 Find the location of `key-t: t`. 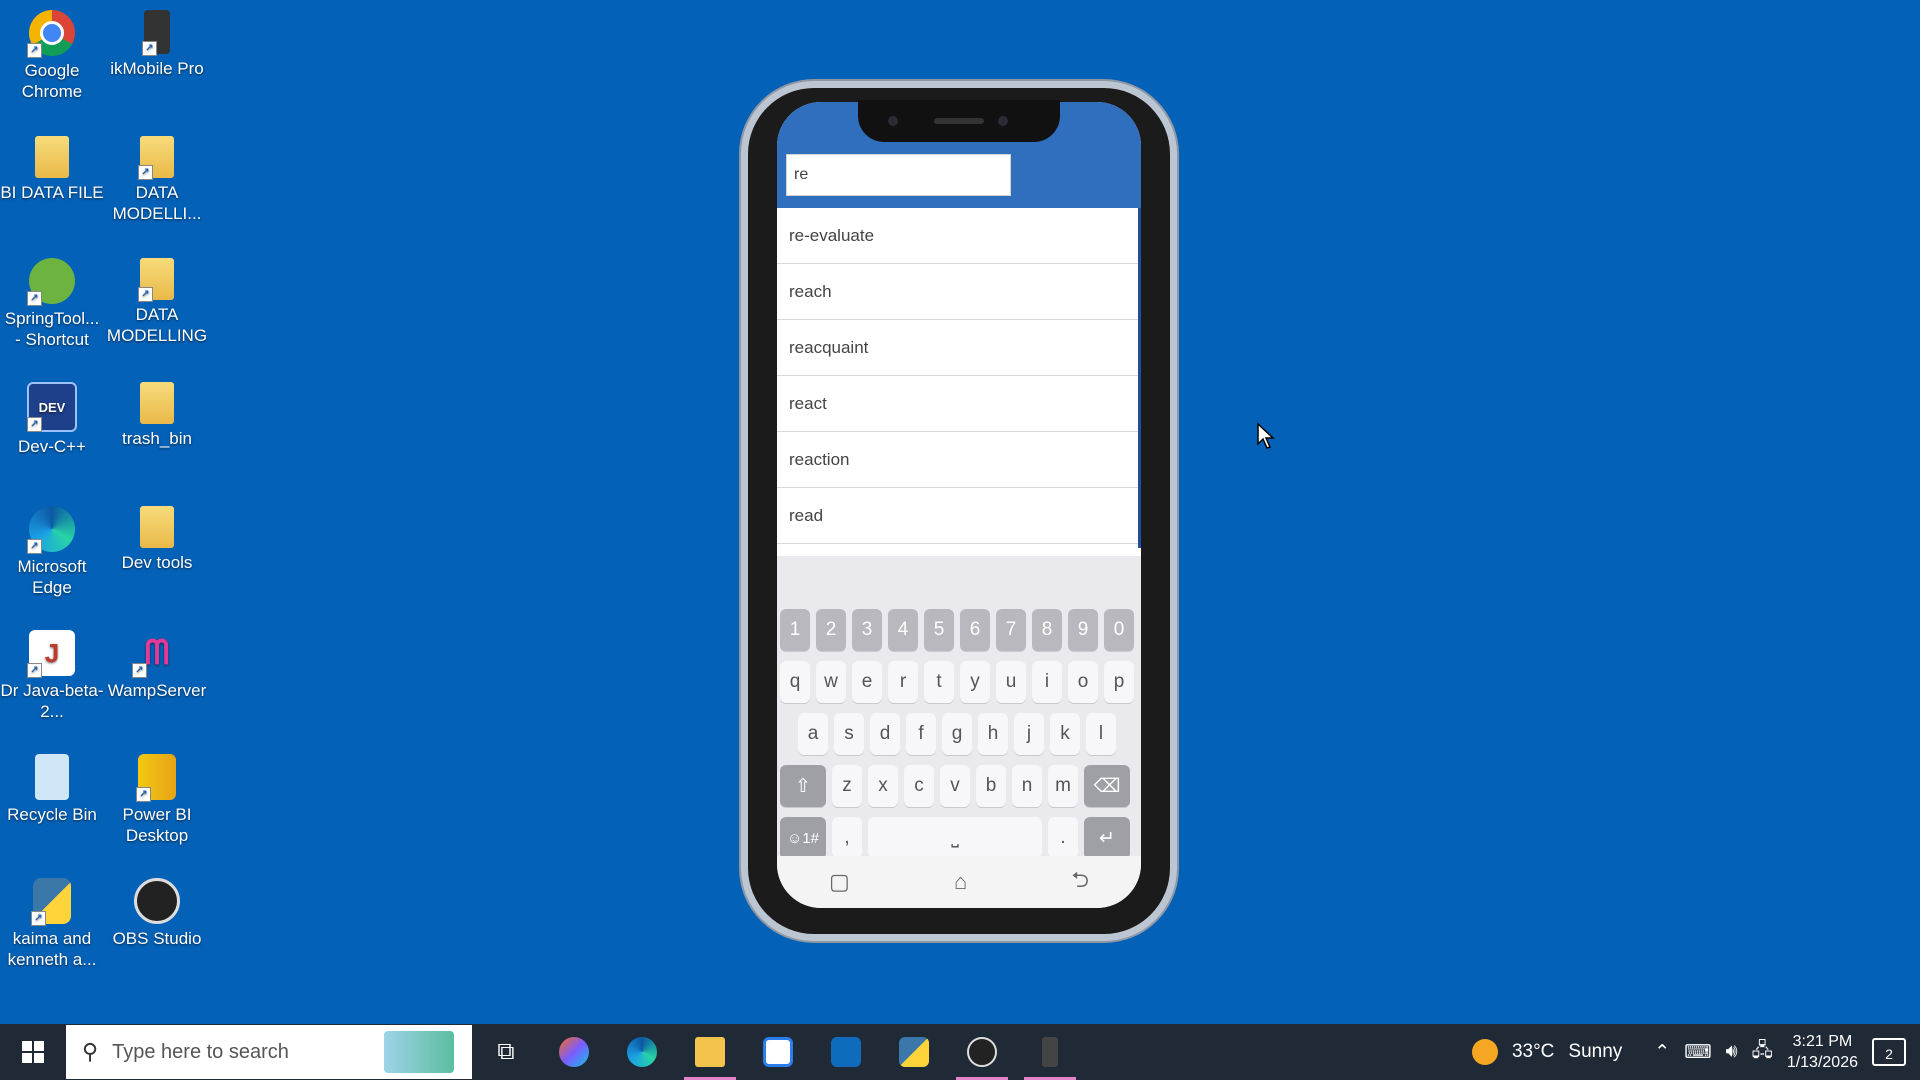

key-t: t is located at coordinates (939, 682).